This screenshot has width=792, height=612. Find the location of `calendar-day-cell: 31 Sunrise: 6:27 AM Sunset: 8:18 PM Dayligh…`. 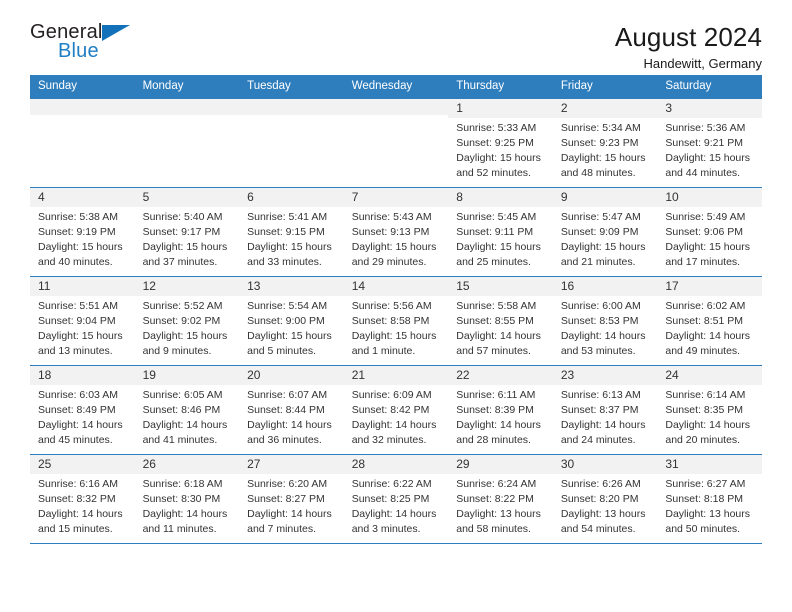

calendar-day-cell: 31 Sunrise: 6:27 AM Sunset: 8:18 PM Dayligh… is located at coordinates (709, 499).